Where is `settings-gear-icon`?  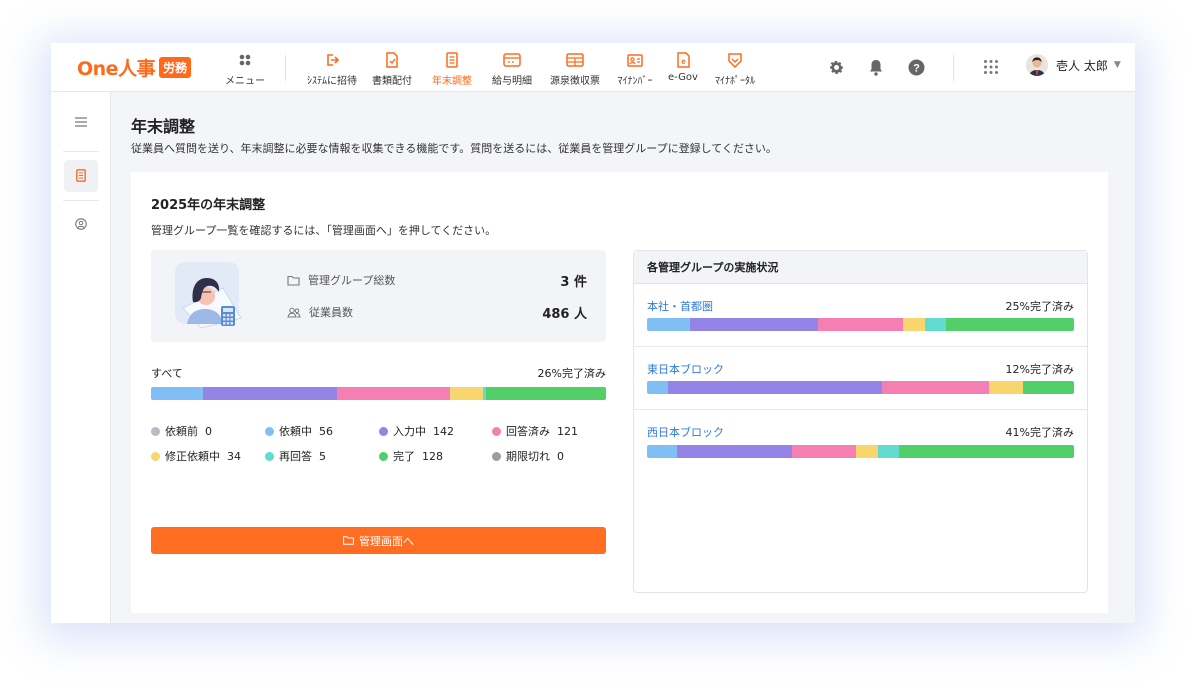 settings-gear-icon is located at coordinates (836, 67).